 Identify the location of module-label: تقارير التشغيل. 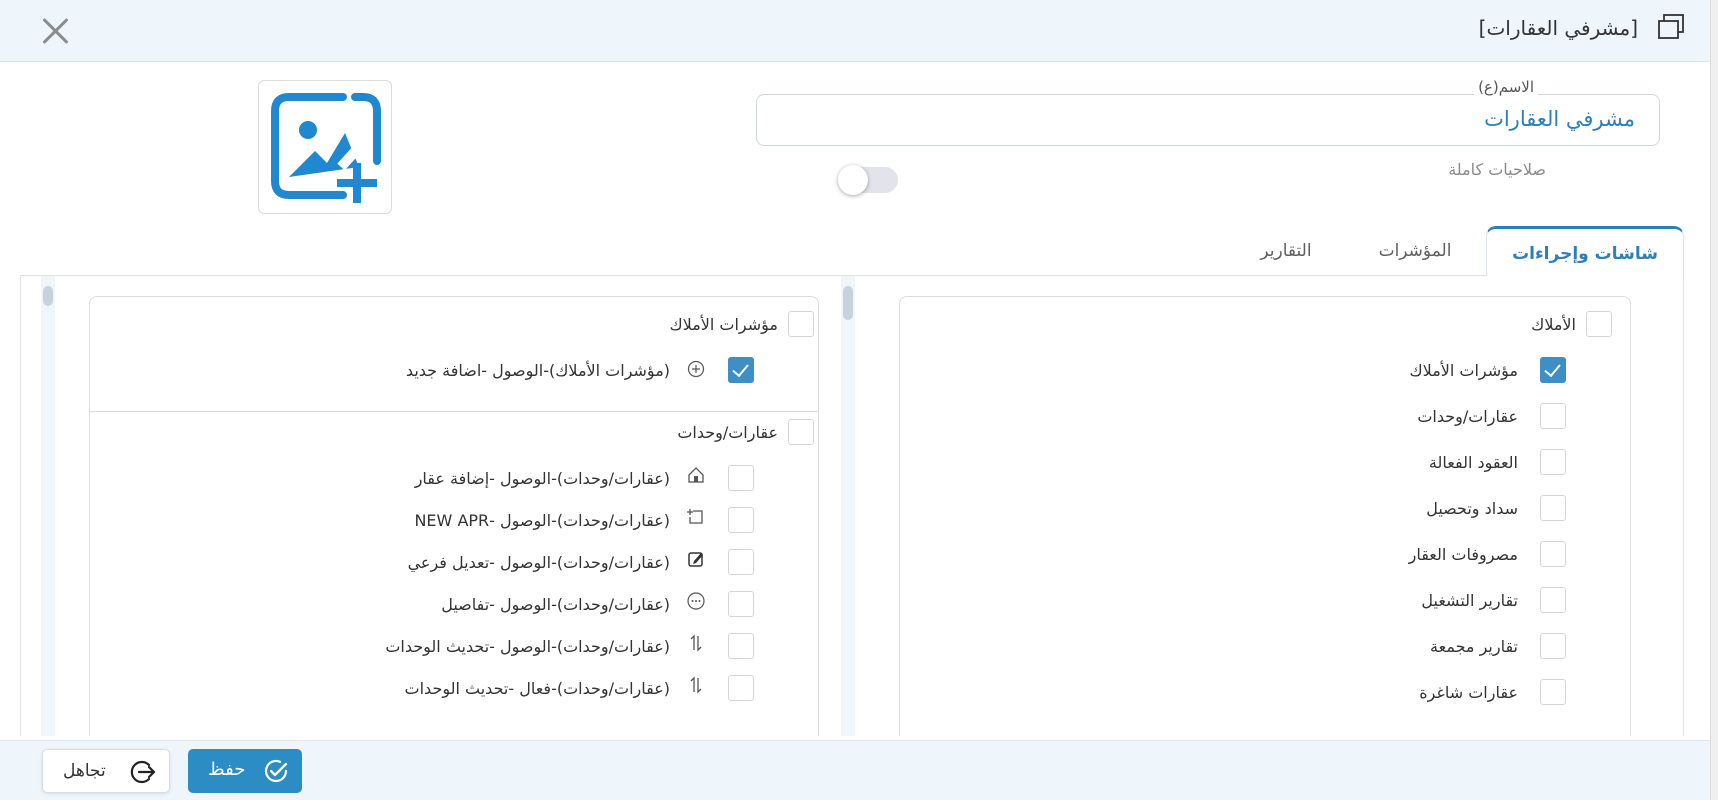
(1469, 600).